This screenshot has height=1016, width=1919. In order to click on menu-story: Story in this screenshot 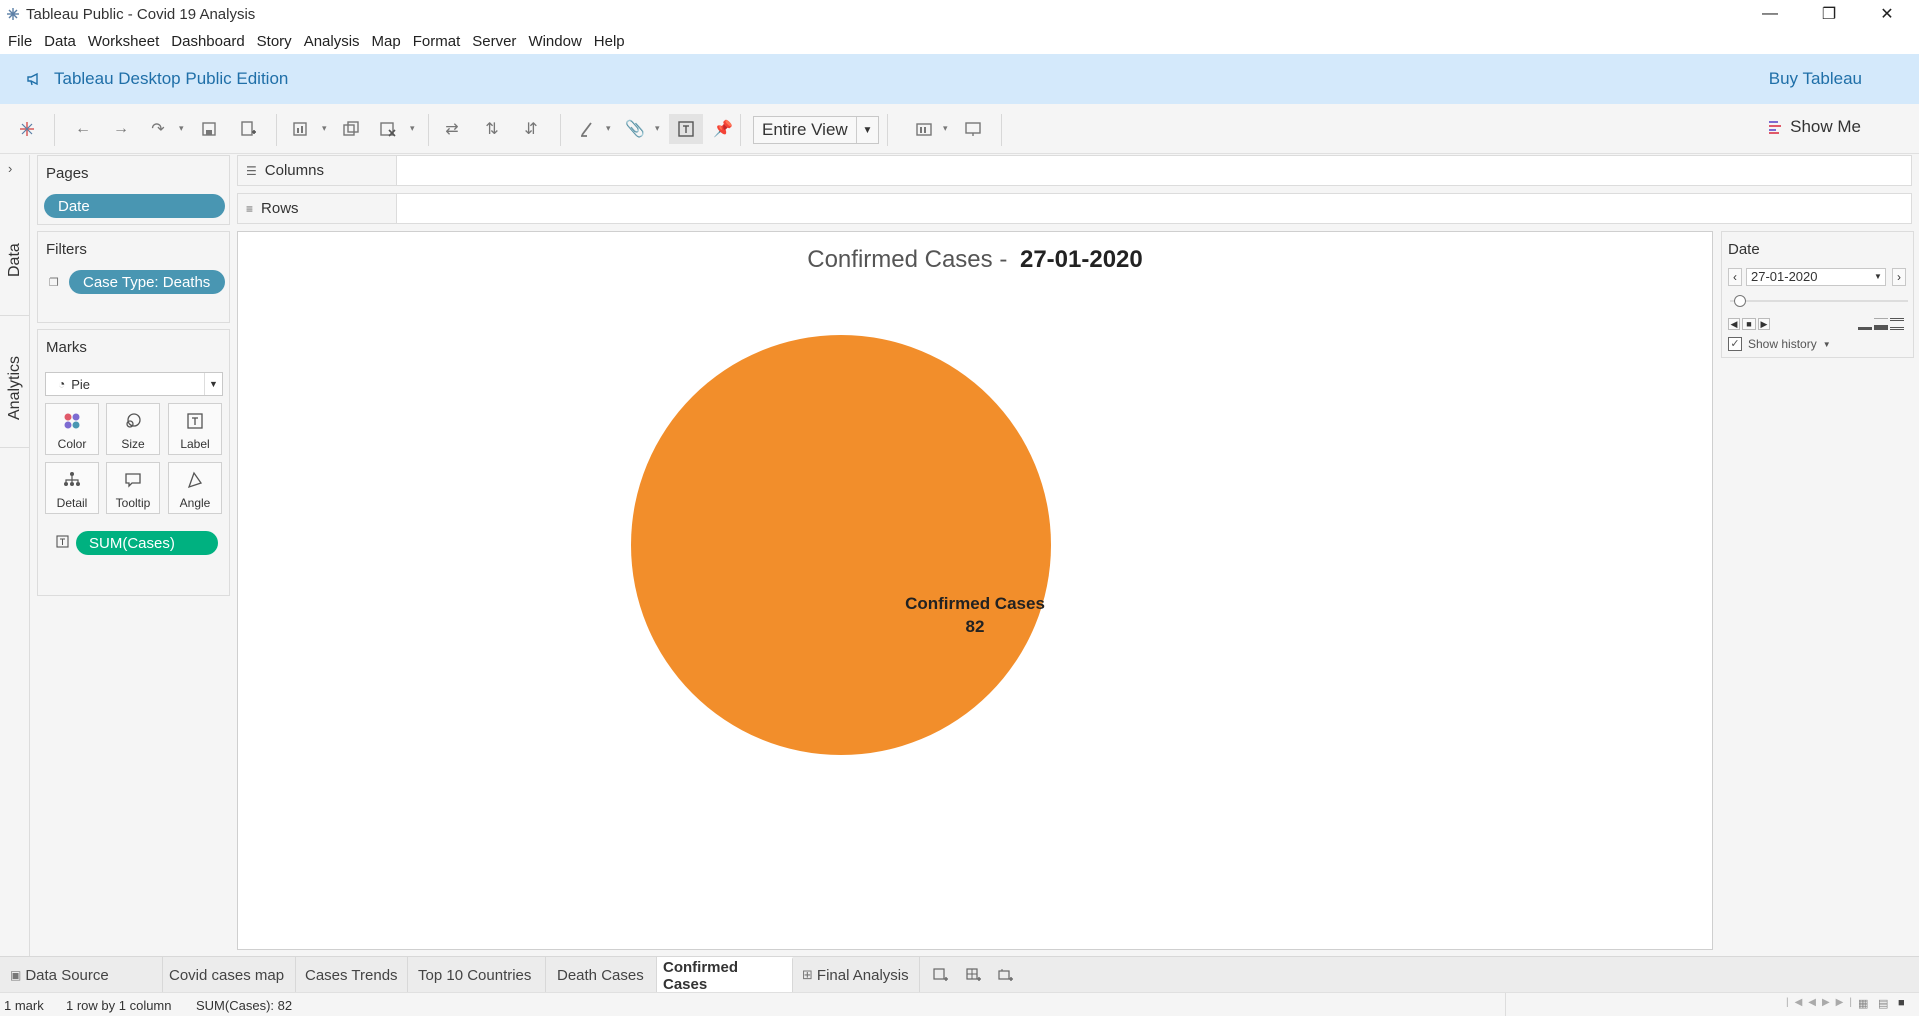, I will do `click(274, 41)`.